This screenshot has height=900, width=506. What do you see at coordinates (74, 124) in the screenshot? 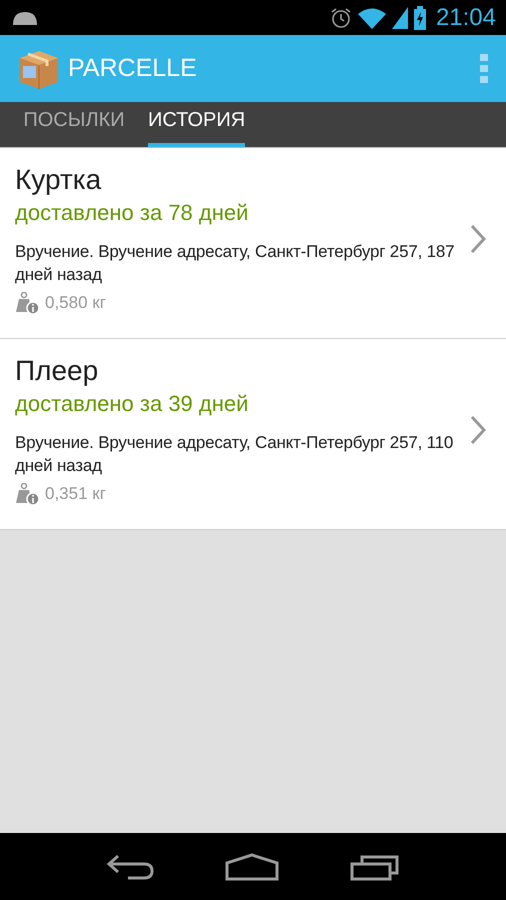
I see `tab: ПОСЫЛКИ` at bounding box center [74, 124].